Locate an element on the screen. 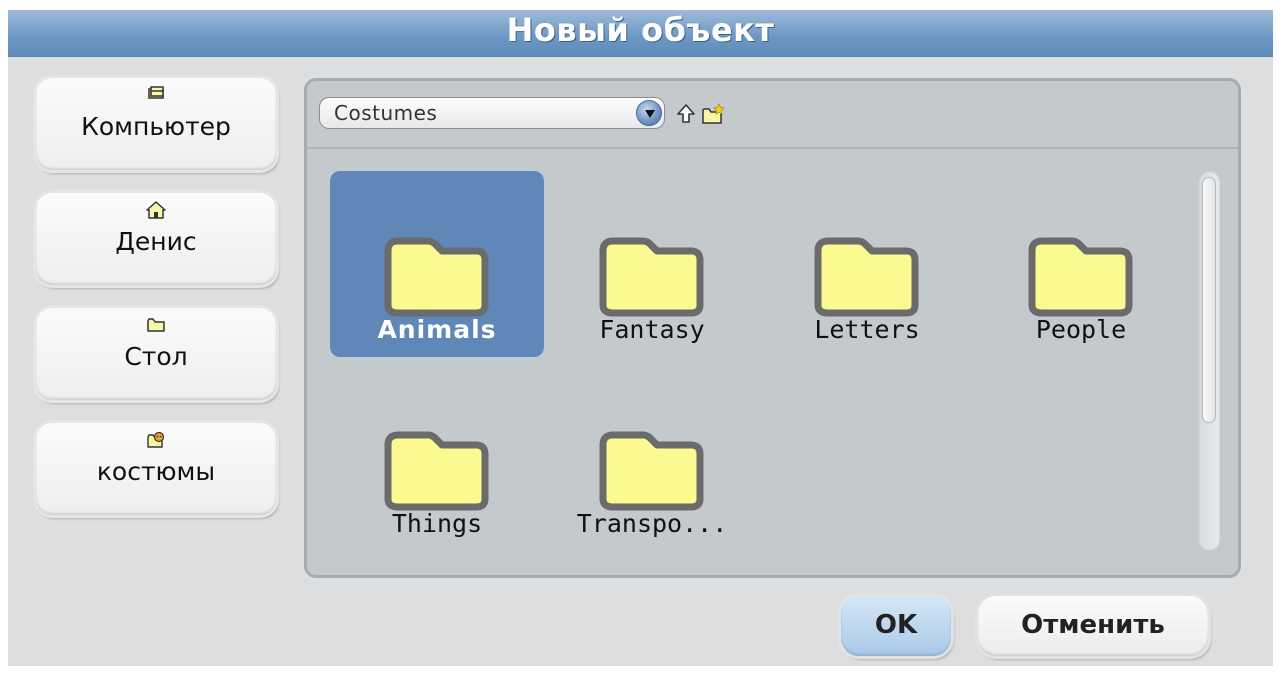  folder-item: Animals is located at coordinates (437, 264).